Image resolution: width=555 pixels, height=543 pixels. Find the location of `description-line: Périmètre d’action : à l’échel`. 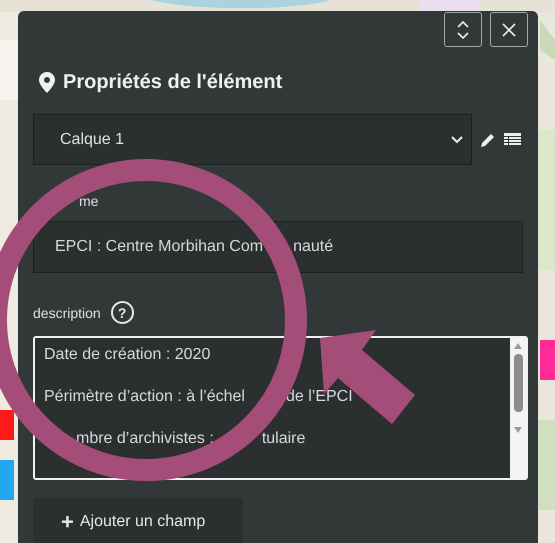

description-line: Périmètre d’action : à l’échel is located at coordinates (144, 397).